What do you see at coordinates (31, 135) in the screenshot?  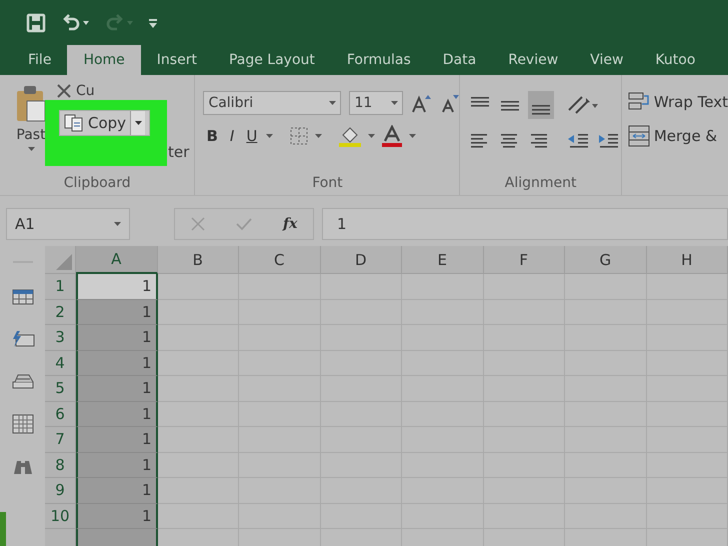 I see `paste-label: Past` at bounding box center [31, 135].